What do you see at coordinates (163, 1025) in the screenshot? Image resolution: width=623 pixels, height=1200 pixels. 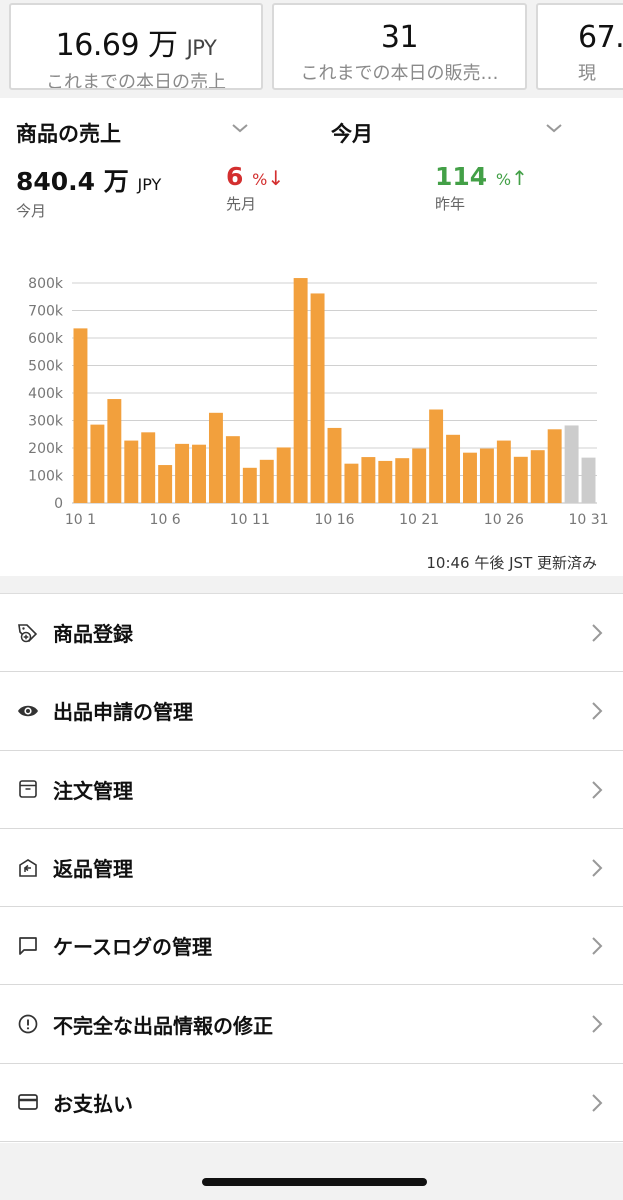 I see `menu-item-label: 不完全な出品情報の修正` at bounding box center [163, 1025].